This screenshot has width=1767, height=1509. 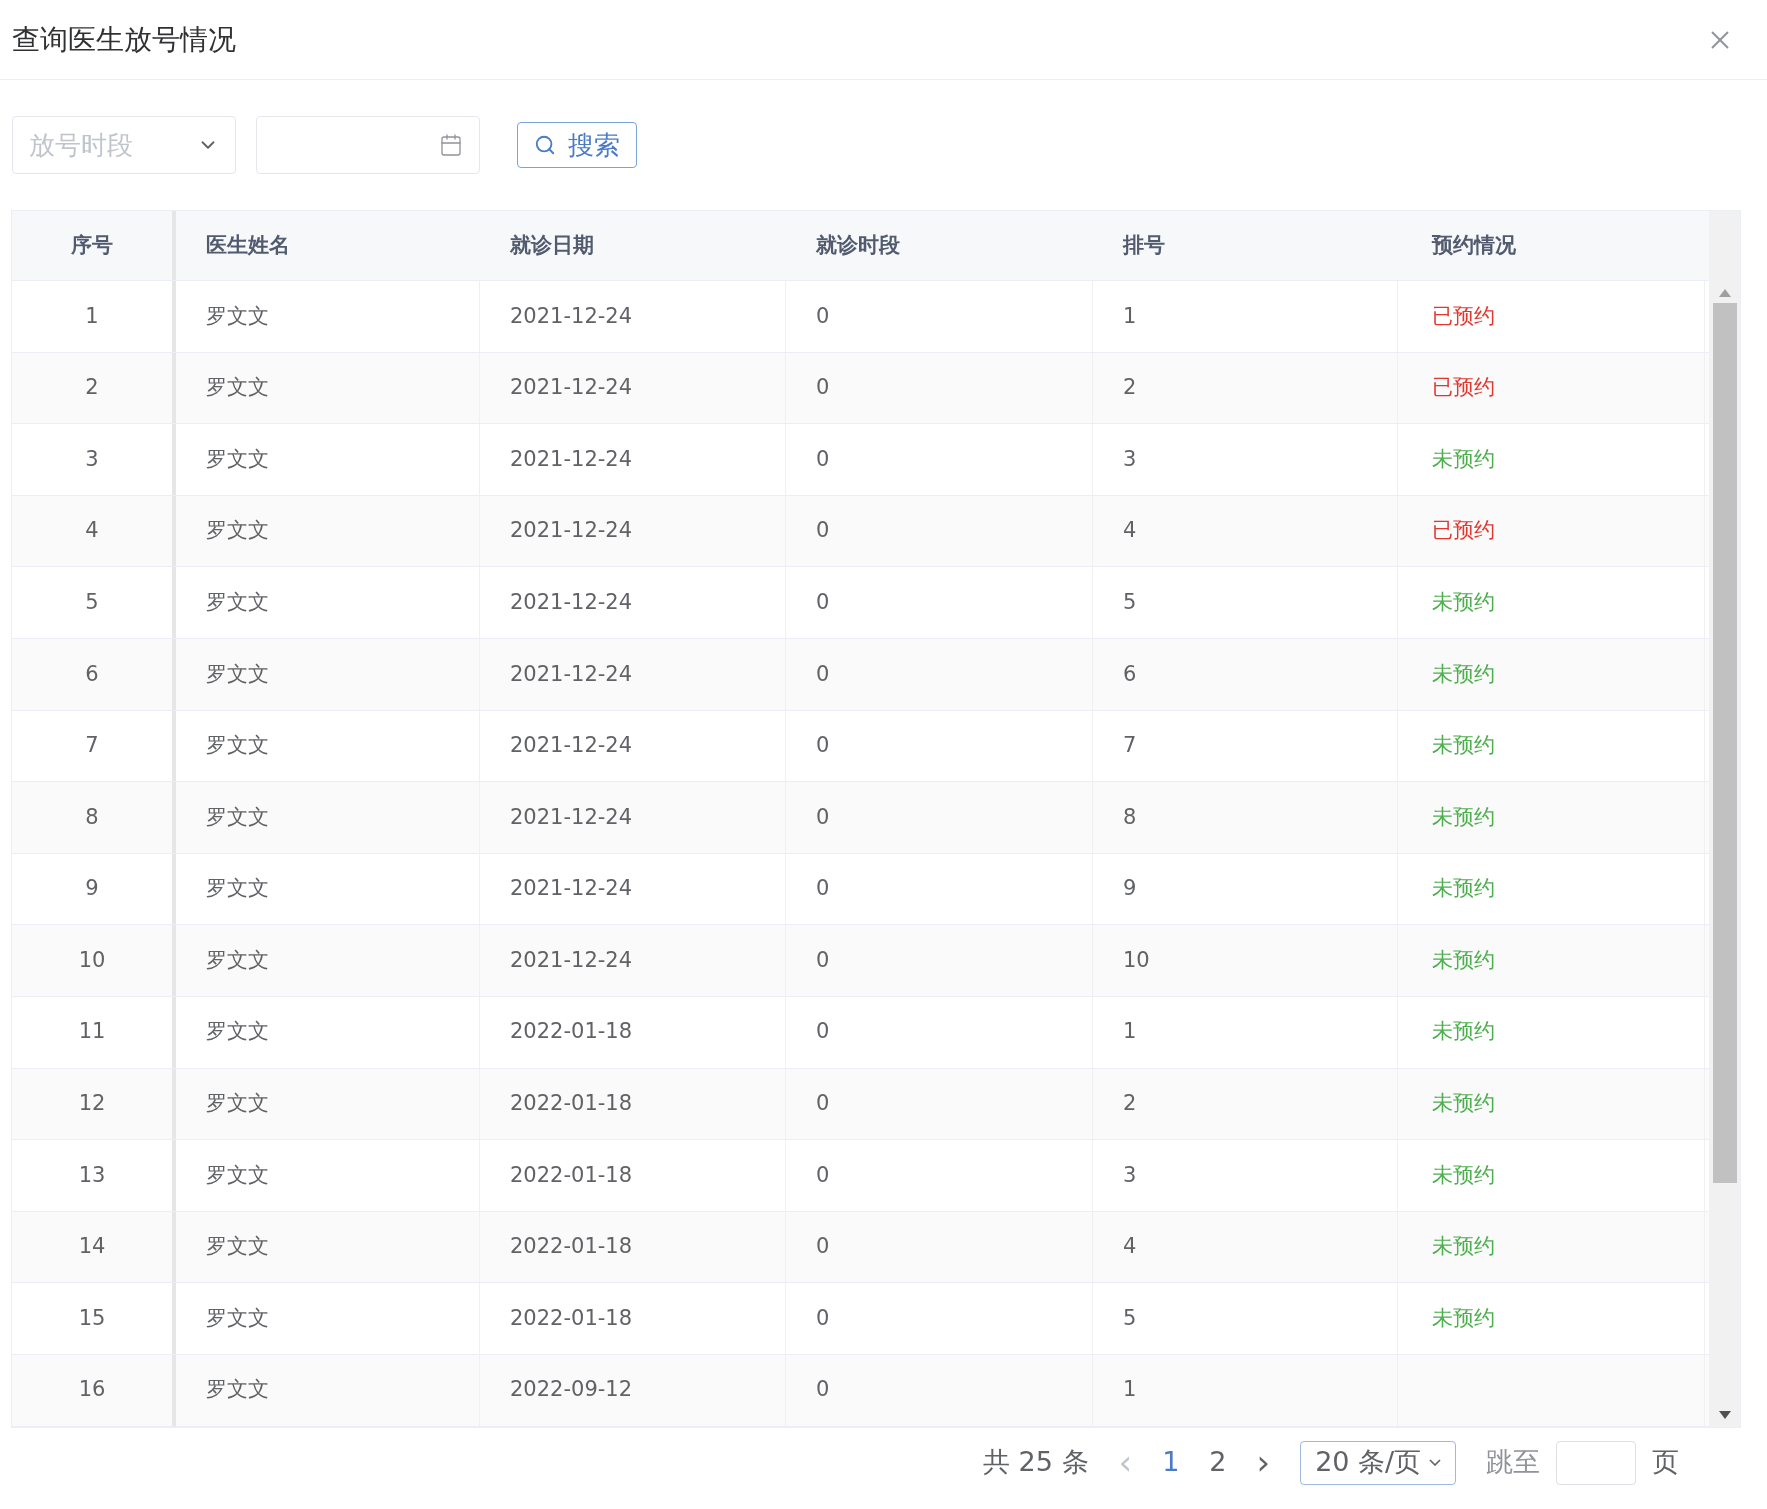 I want to click on scroll-up-icon, so click(x=1724, y=293).